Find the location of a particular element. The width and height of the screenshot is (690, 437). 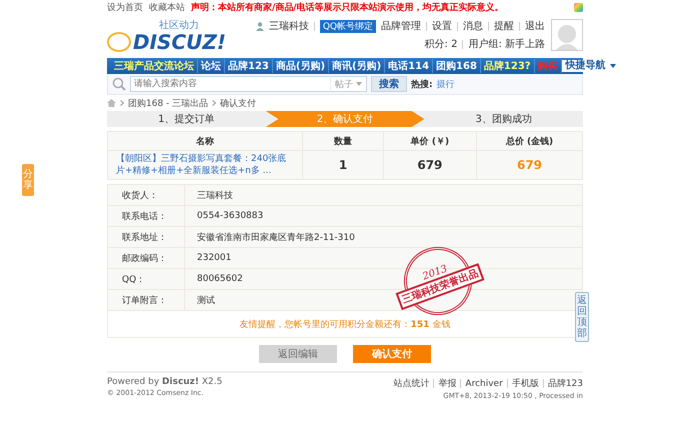

detail-label: 联系地址： is located at coordinates (146, 237).